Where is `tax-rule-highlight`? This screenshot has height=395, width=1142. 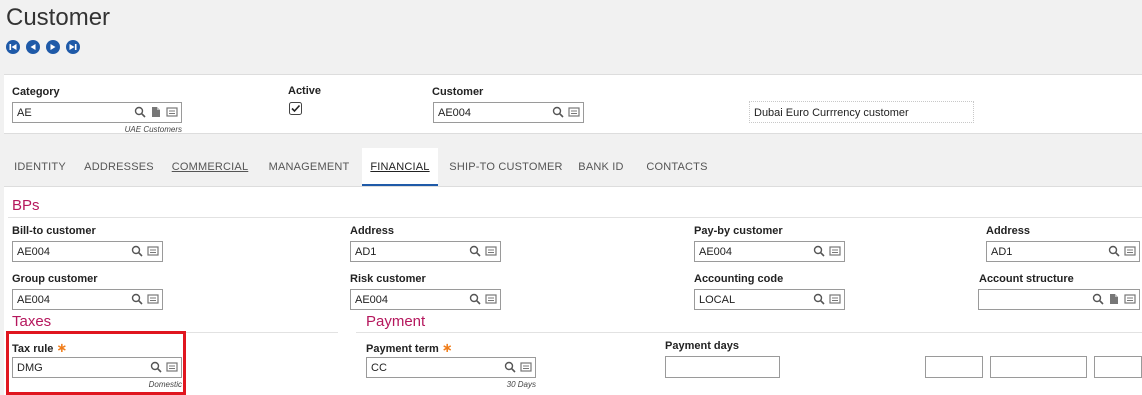 tax-rule-highlight is located at coordinates (96, 363).